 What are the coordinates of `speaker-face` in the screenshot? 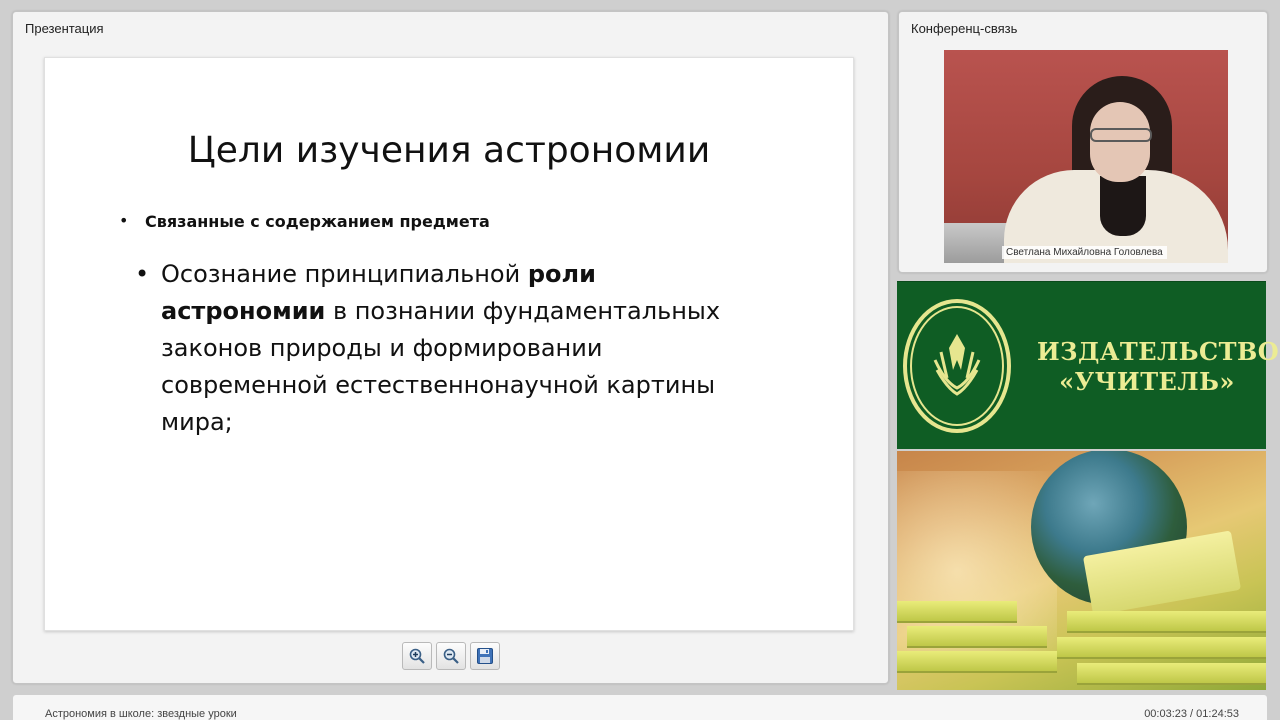 It's located at (1120, 142).